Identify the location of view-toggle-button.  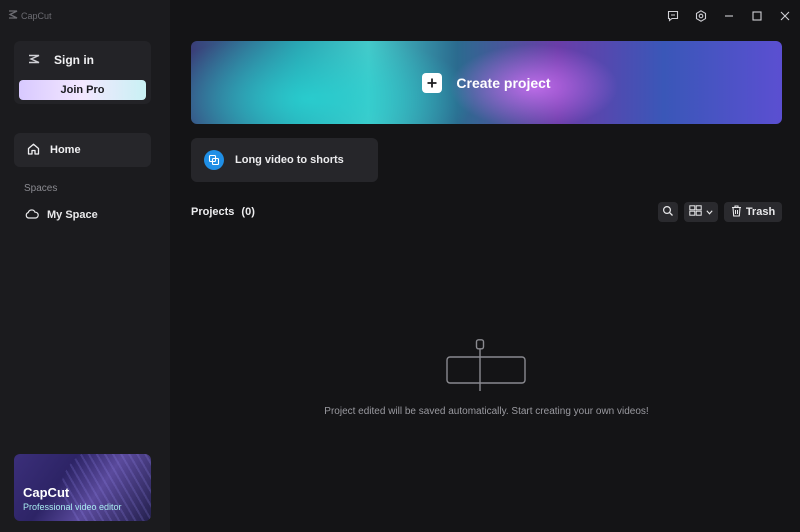
(701, 212).